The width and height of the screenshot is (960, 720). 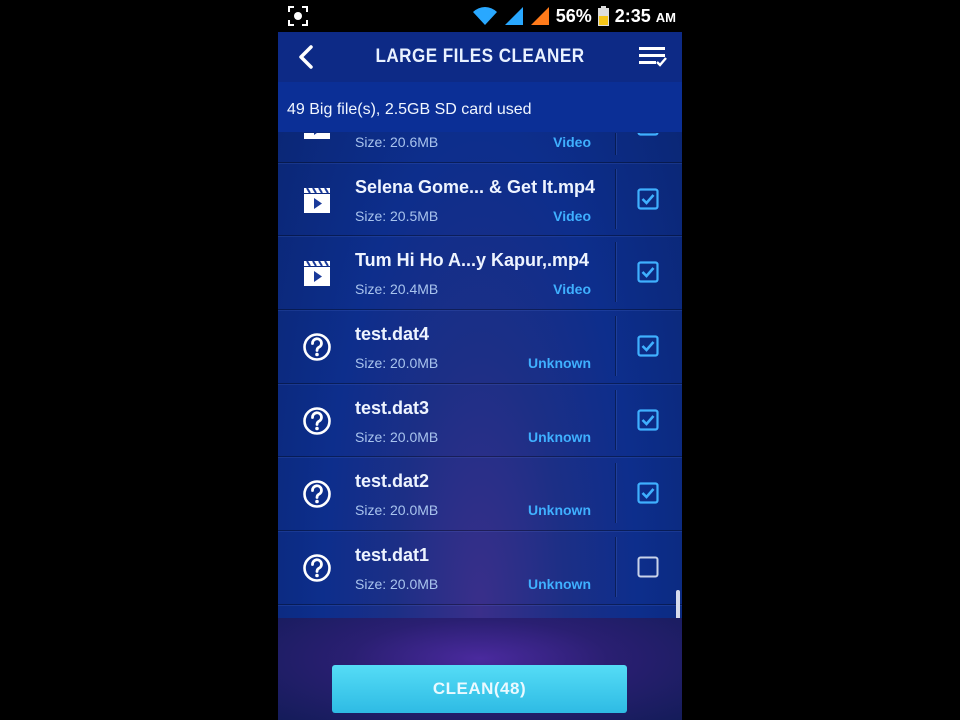 I want to click on file-name: test.dat1, so click(x=392, y=555).